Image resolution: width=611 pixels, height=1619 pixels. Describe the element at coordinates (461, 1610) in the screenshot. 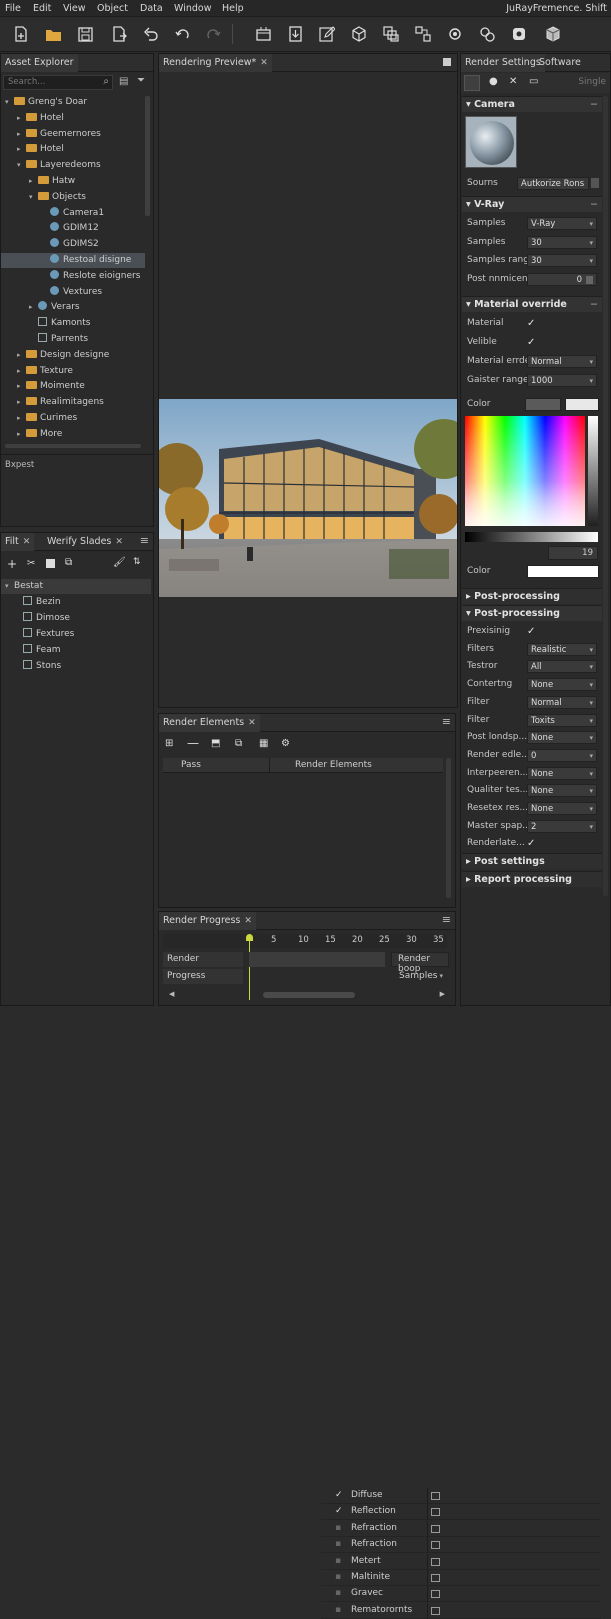

I see `table-row: ▪ Rematorornts` at that location.